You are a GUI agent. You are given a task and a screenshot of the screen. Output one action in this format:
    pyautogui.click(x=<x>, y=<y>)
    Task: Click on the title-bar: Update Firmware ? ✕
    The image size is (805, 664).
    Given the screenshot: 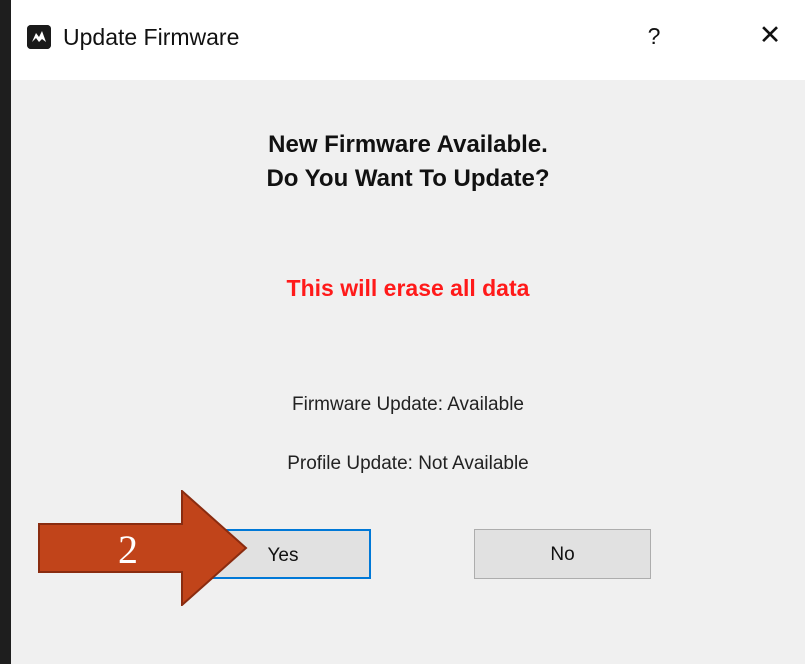 What is the action you would take?
    pyautogui.click(x=408, y=40)
    